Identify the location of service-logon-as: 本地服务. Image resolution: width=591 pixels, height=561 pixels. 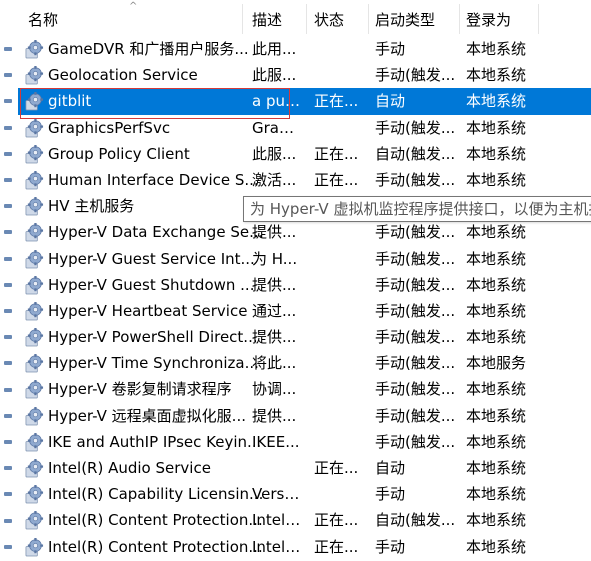
(496, 363).